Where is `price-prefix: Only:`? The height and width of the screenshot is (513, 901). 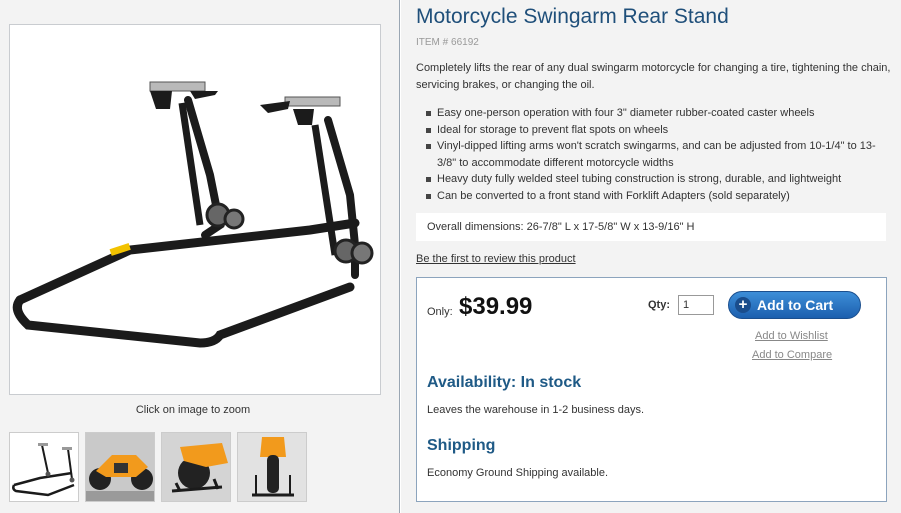
price-prefix: Only: is located at coordinates (440, 312).